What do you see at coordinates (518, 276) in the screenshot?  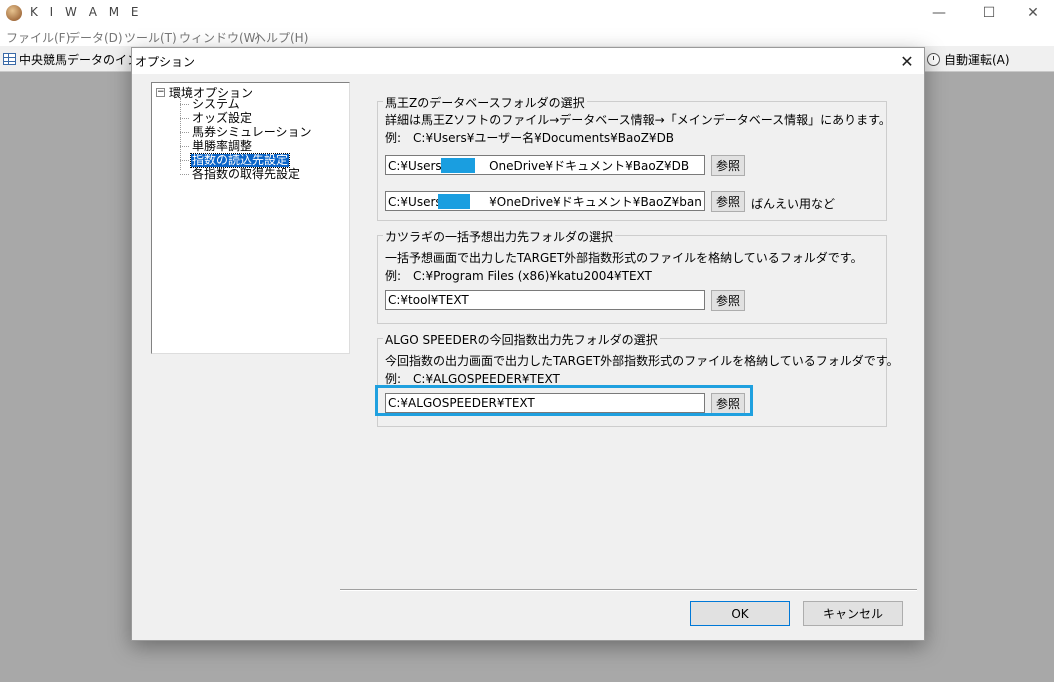 I see `group-example: 例: C:¥Program Files (x86)¥katu2004¥TEXT` at bounding box center [518, 276].